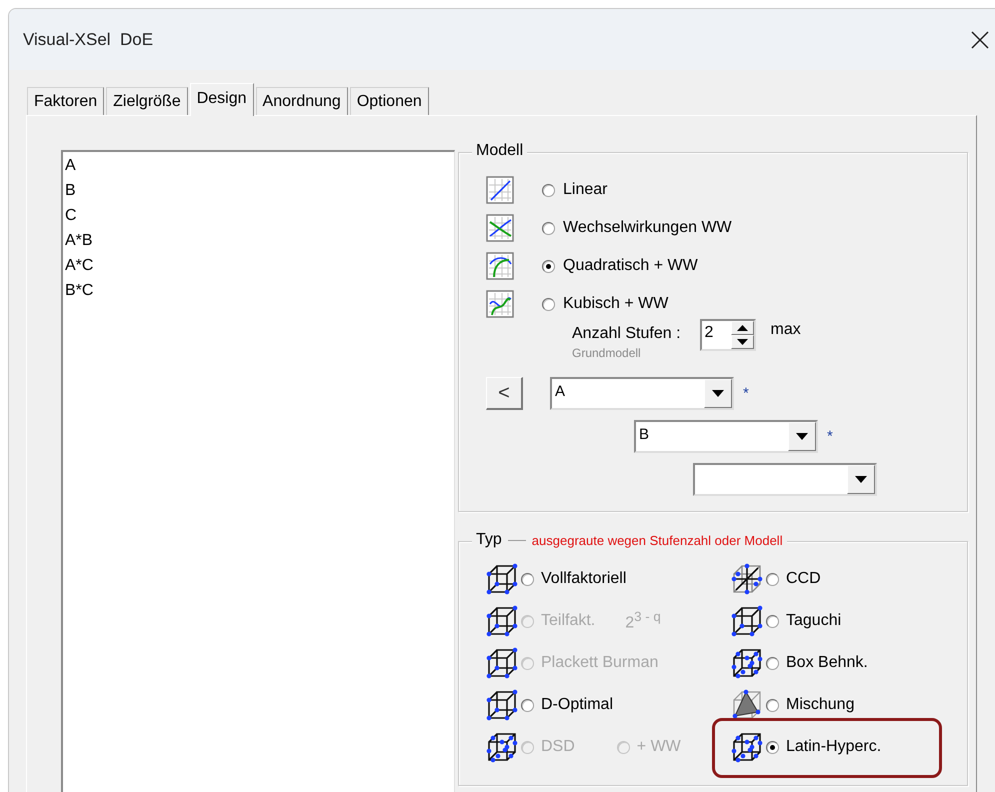 The width and height of the screenshot is (995, 792). I want to click on list-item: A, so click(70, 165).